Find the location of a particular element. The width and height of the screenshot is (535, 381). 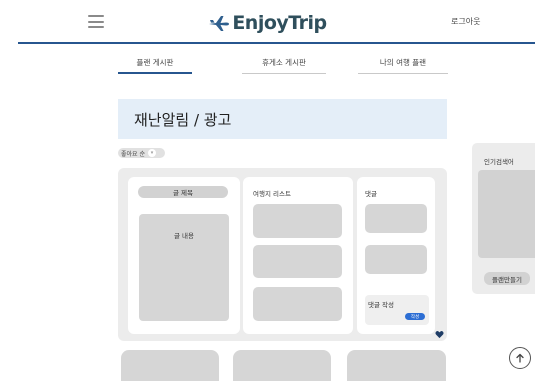

post-body-panel: 글 제목 글 내용 is located at coordinates (184, 255).